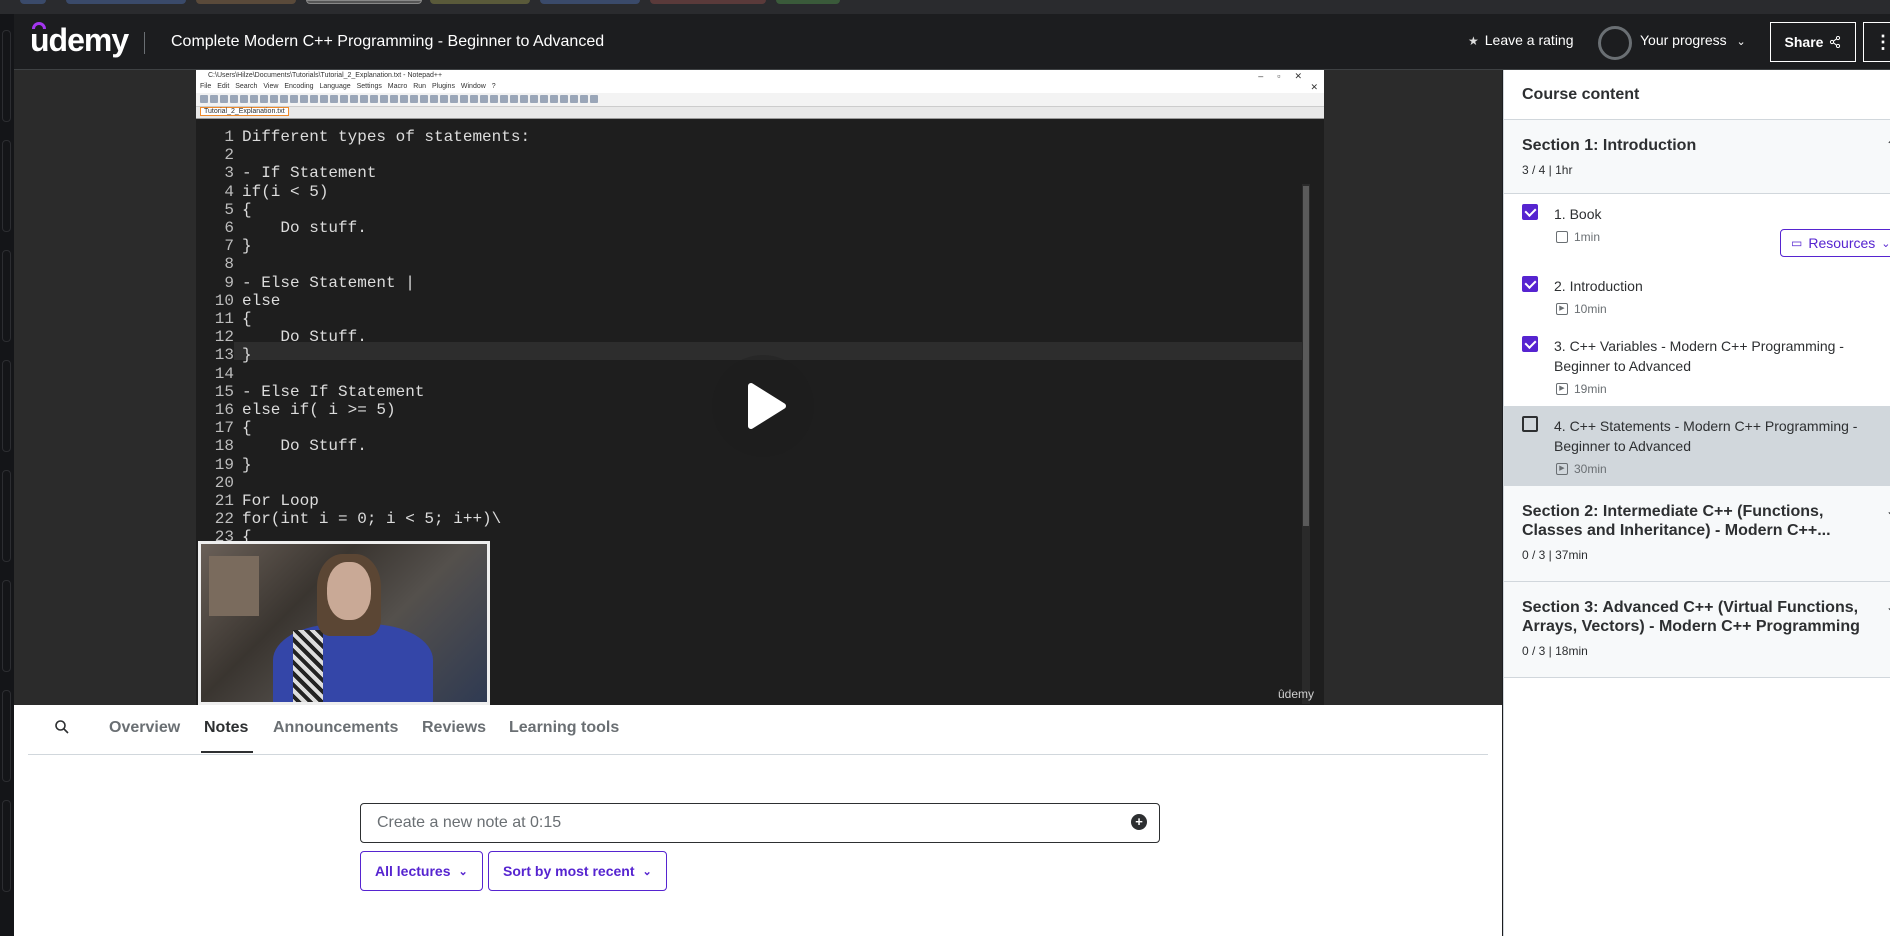 The height and width of the screenshot is (936, 1890). What do you see at coordinates (1287, 76) in the screenshot?
I see `window-controls-icon: –▫✕` at bounding box center [1287, 76].